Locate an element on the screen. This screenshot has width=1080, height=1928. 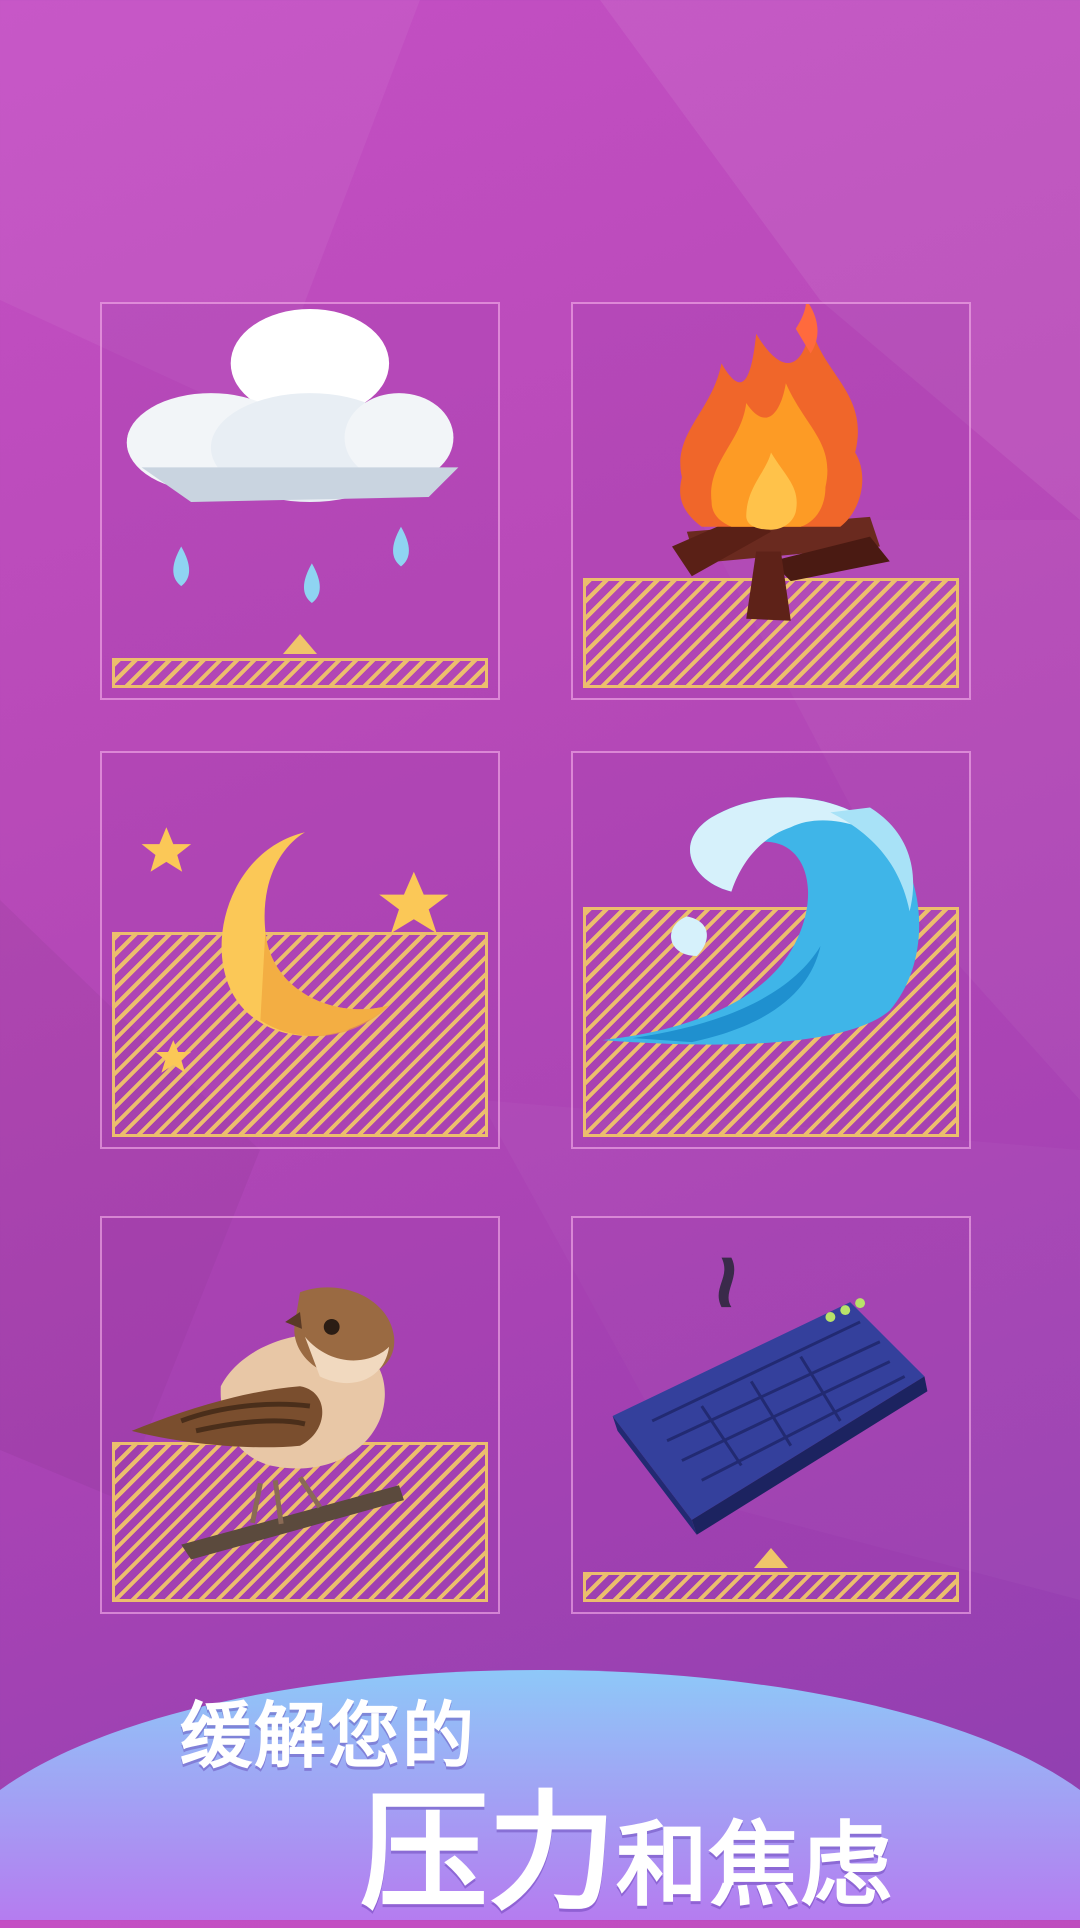
crescent-moon-stars-icon is located at coordinates (295, 950).